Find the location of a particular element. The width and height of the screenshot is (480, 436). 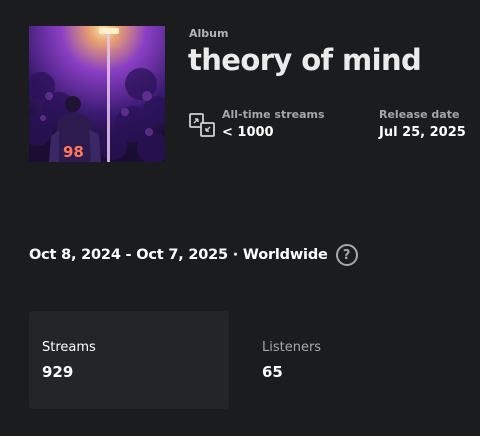

svg-text: 98 is located at coordinates (73, 152).